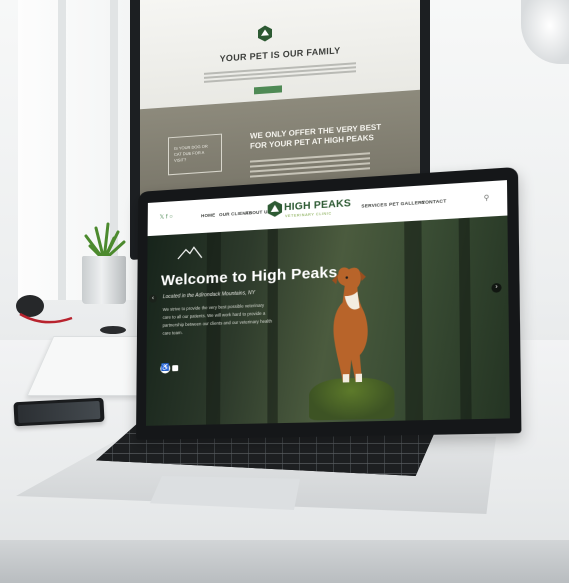 The image size is (569, 583). I want to click on plant-pot, so click(104, 280).